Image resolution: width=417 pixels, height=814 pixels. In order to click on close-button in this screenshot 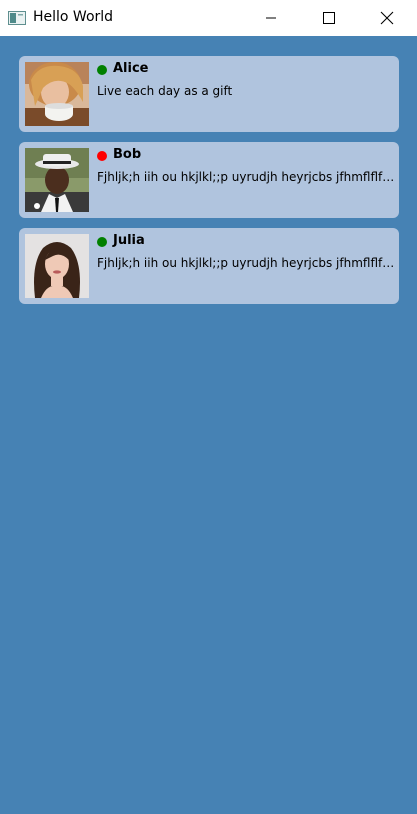, I will do `click(387, 18)`.